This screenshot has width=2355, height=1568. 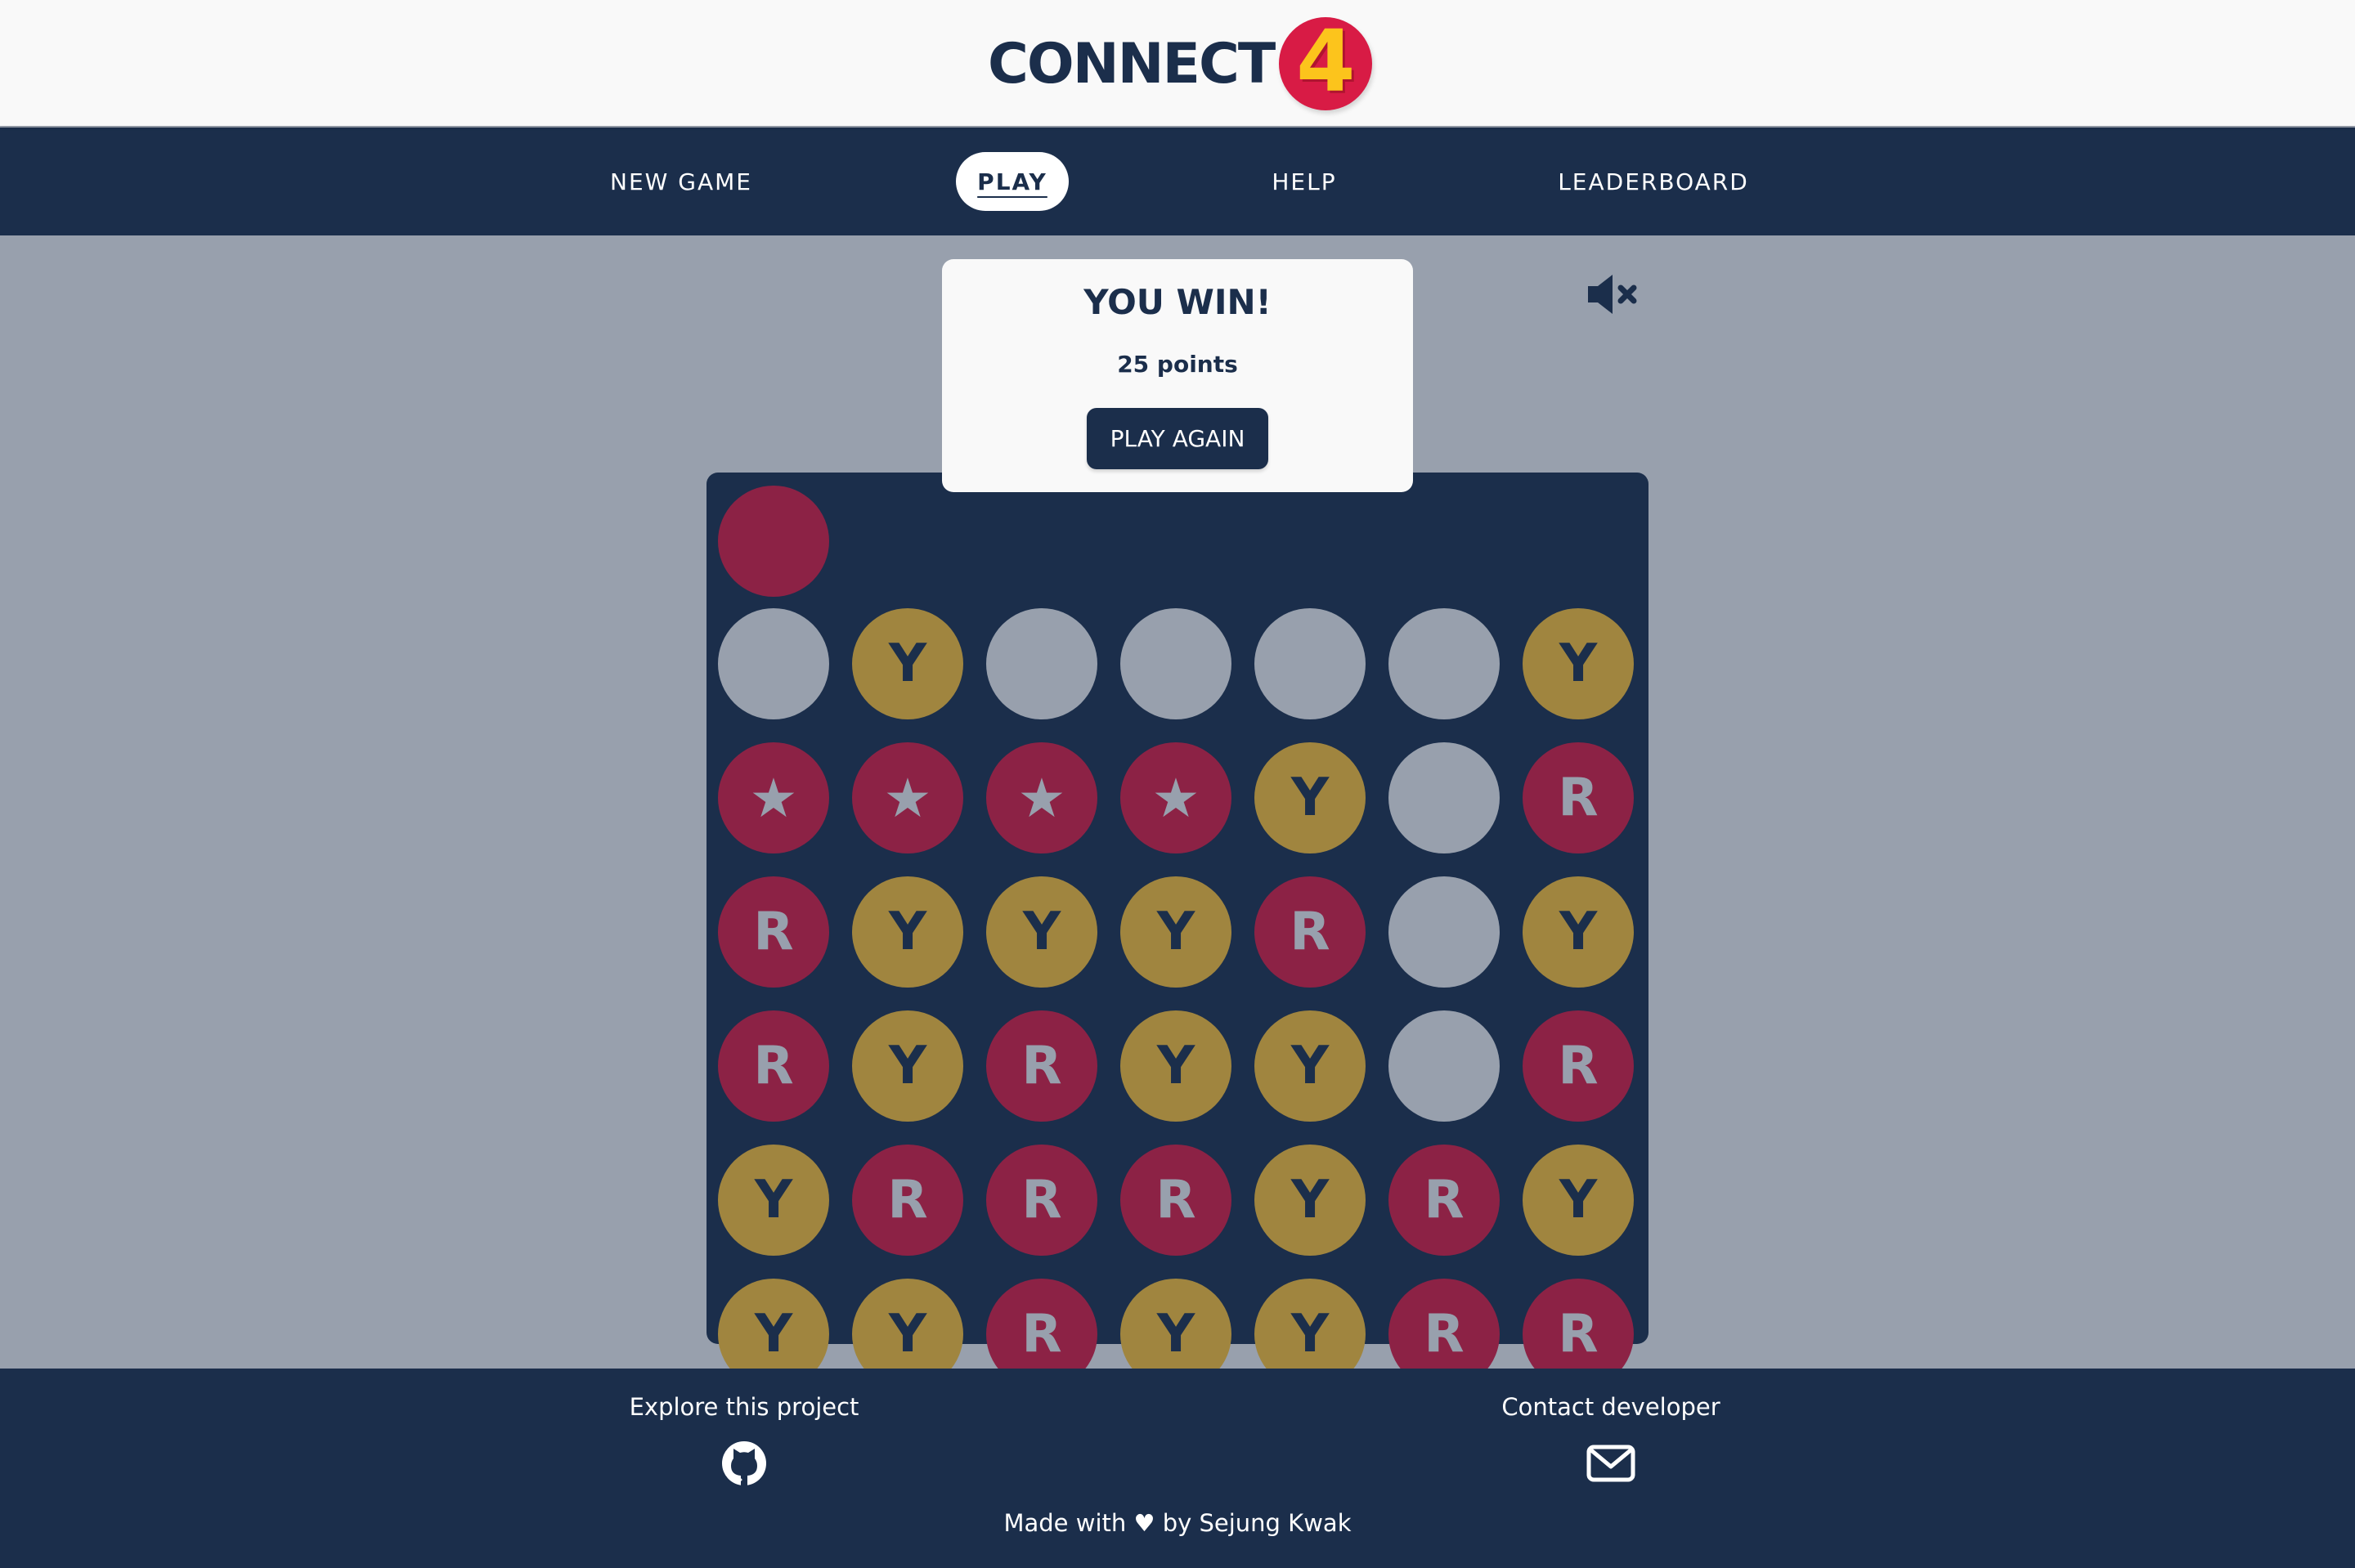 I want to click on nav-leaderboard: LEADERBOARD, so click(x=1653, y=181).